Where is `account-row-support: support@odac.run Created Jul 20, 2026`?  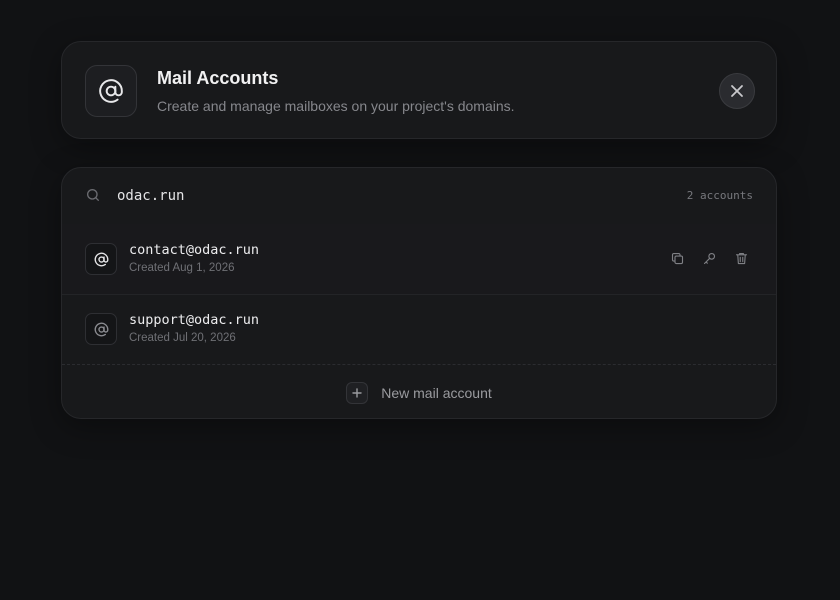
account-row-support: support@odac.run Created Jul 20, 2026 is located at coordinates (419, 329).